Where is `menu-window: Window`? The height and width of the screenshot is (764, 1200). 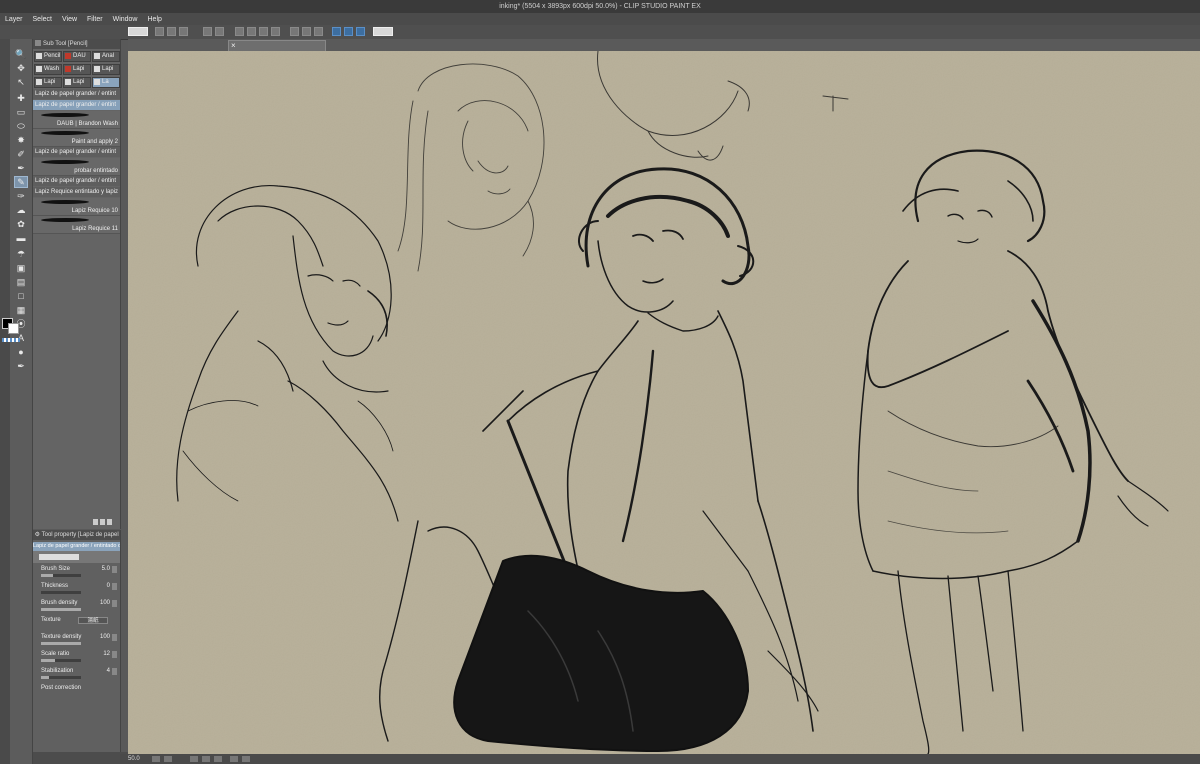
menu-window: Window is located at coordinates (125, 19).